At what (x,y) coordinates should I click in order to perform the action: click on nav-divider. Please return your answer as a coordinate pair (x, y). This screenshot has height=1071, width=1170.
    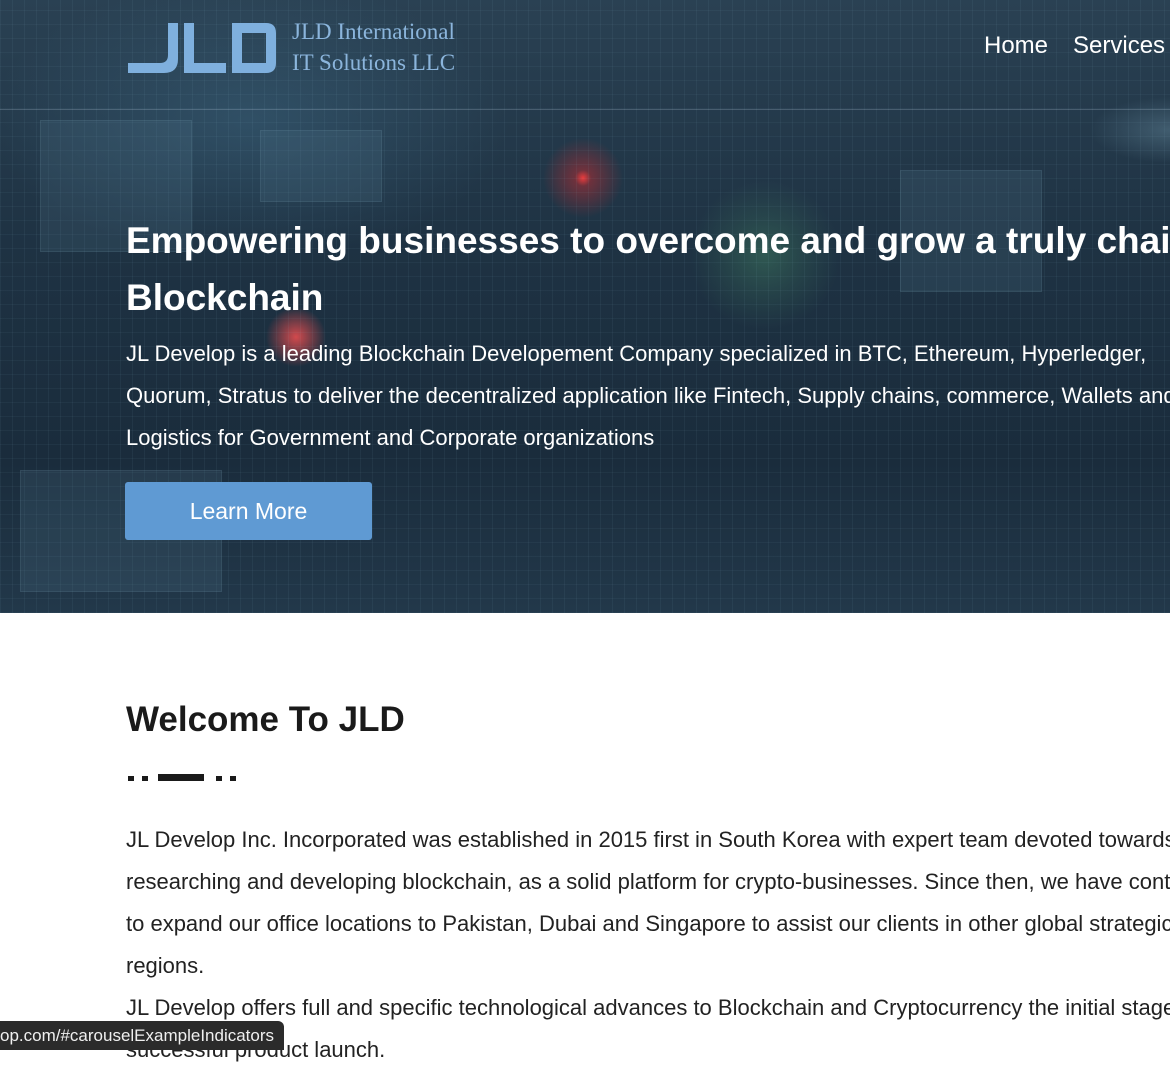
    Looking at the image, I should click on (585, 109).